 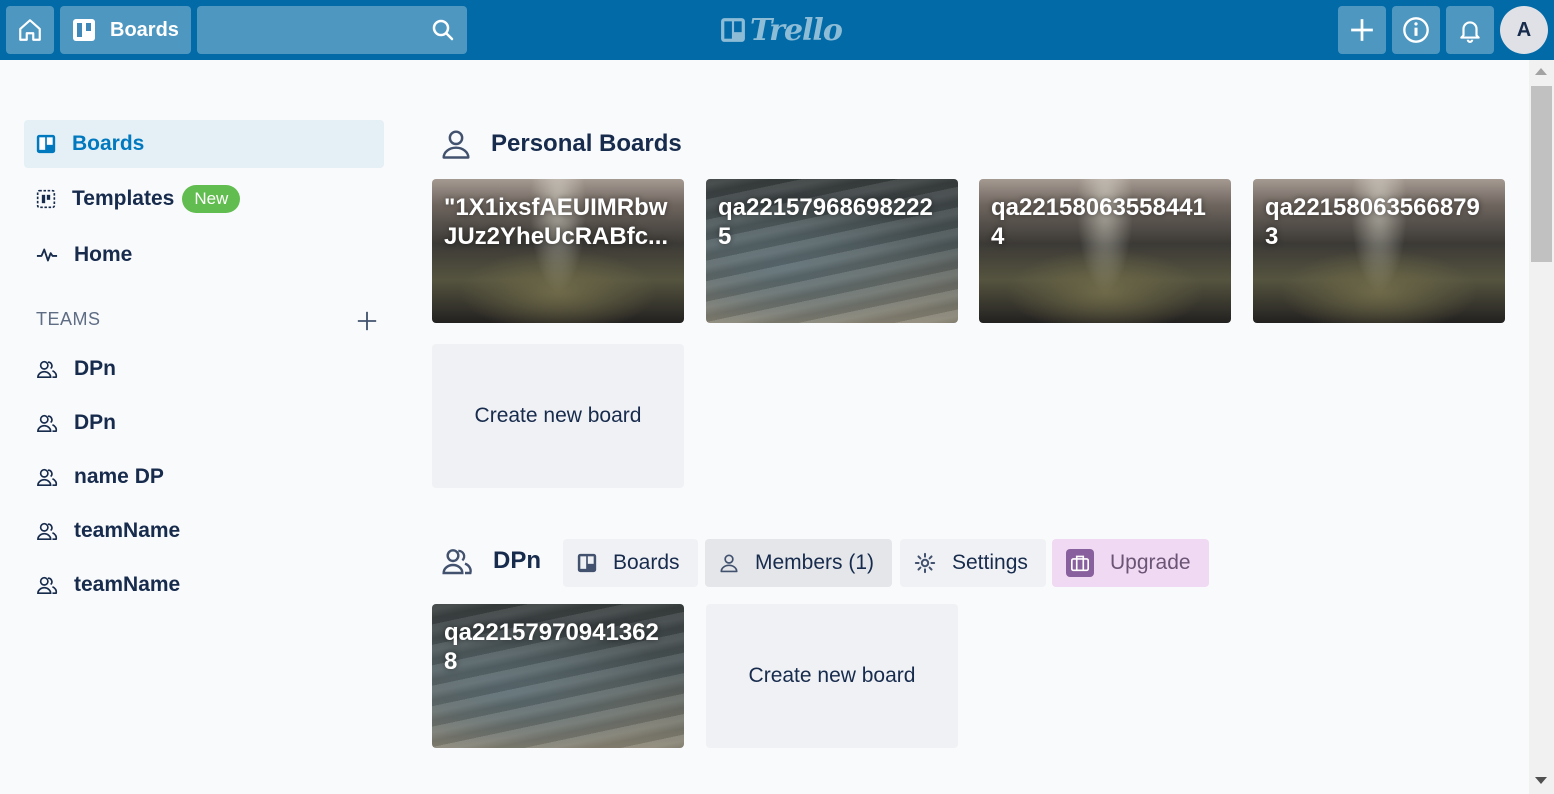 I want to click on sidebar-item-home: Home, so click(x=204, y=255).